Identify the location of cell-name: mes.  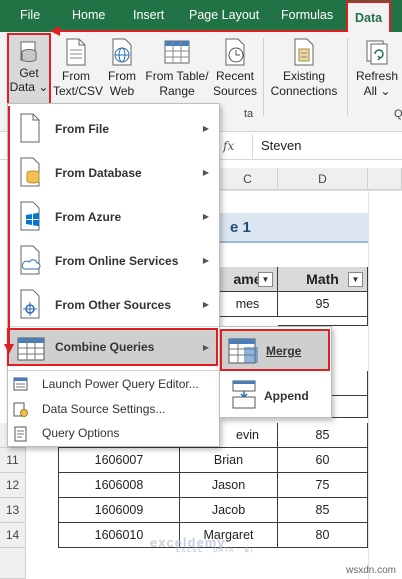
(248, 304).